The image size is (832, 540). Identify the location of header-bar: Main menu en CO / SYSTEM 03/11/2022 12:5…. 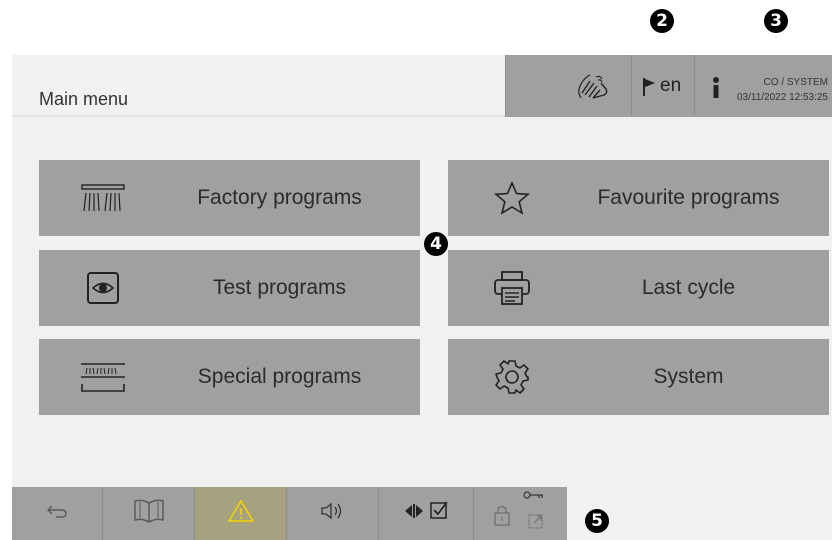
(422, 86).